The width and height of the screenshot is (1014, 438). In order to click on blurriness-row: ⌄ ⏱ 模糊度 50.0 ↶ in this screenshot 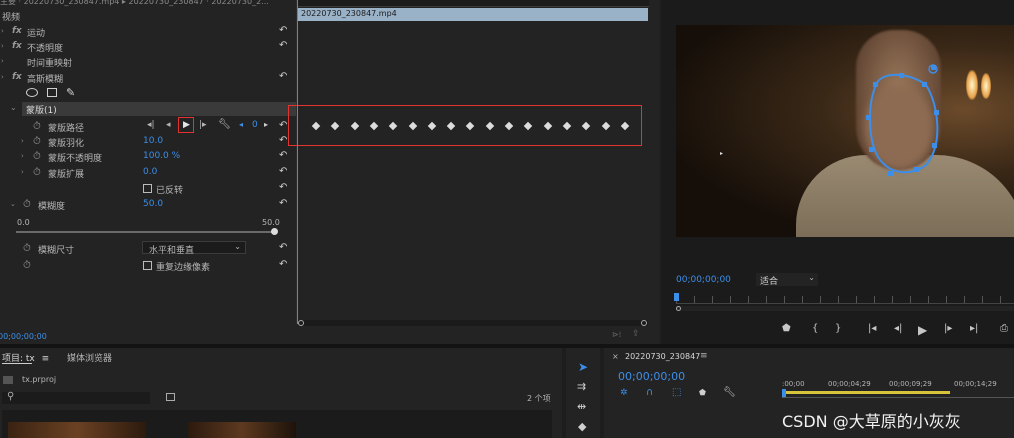, I will do `click(148, 205)`.